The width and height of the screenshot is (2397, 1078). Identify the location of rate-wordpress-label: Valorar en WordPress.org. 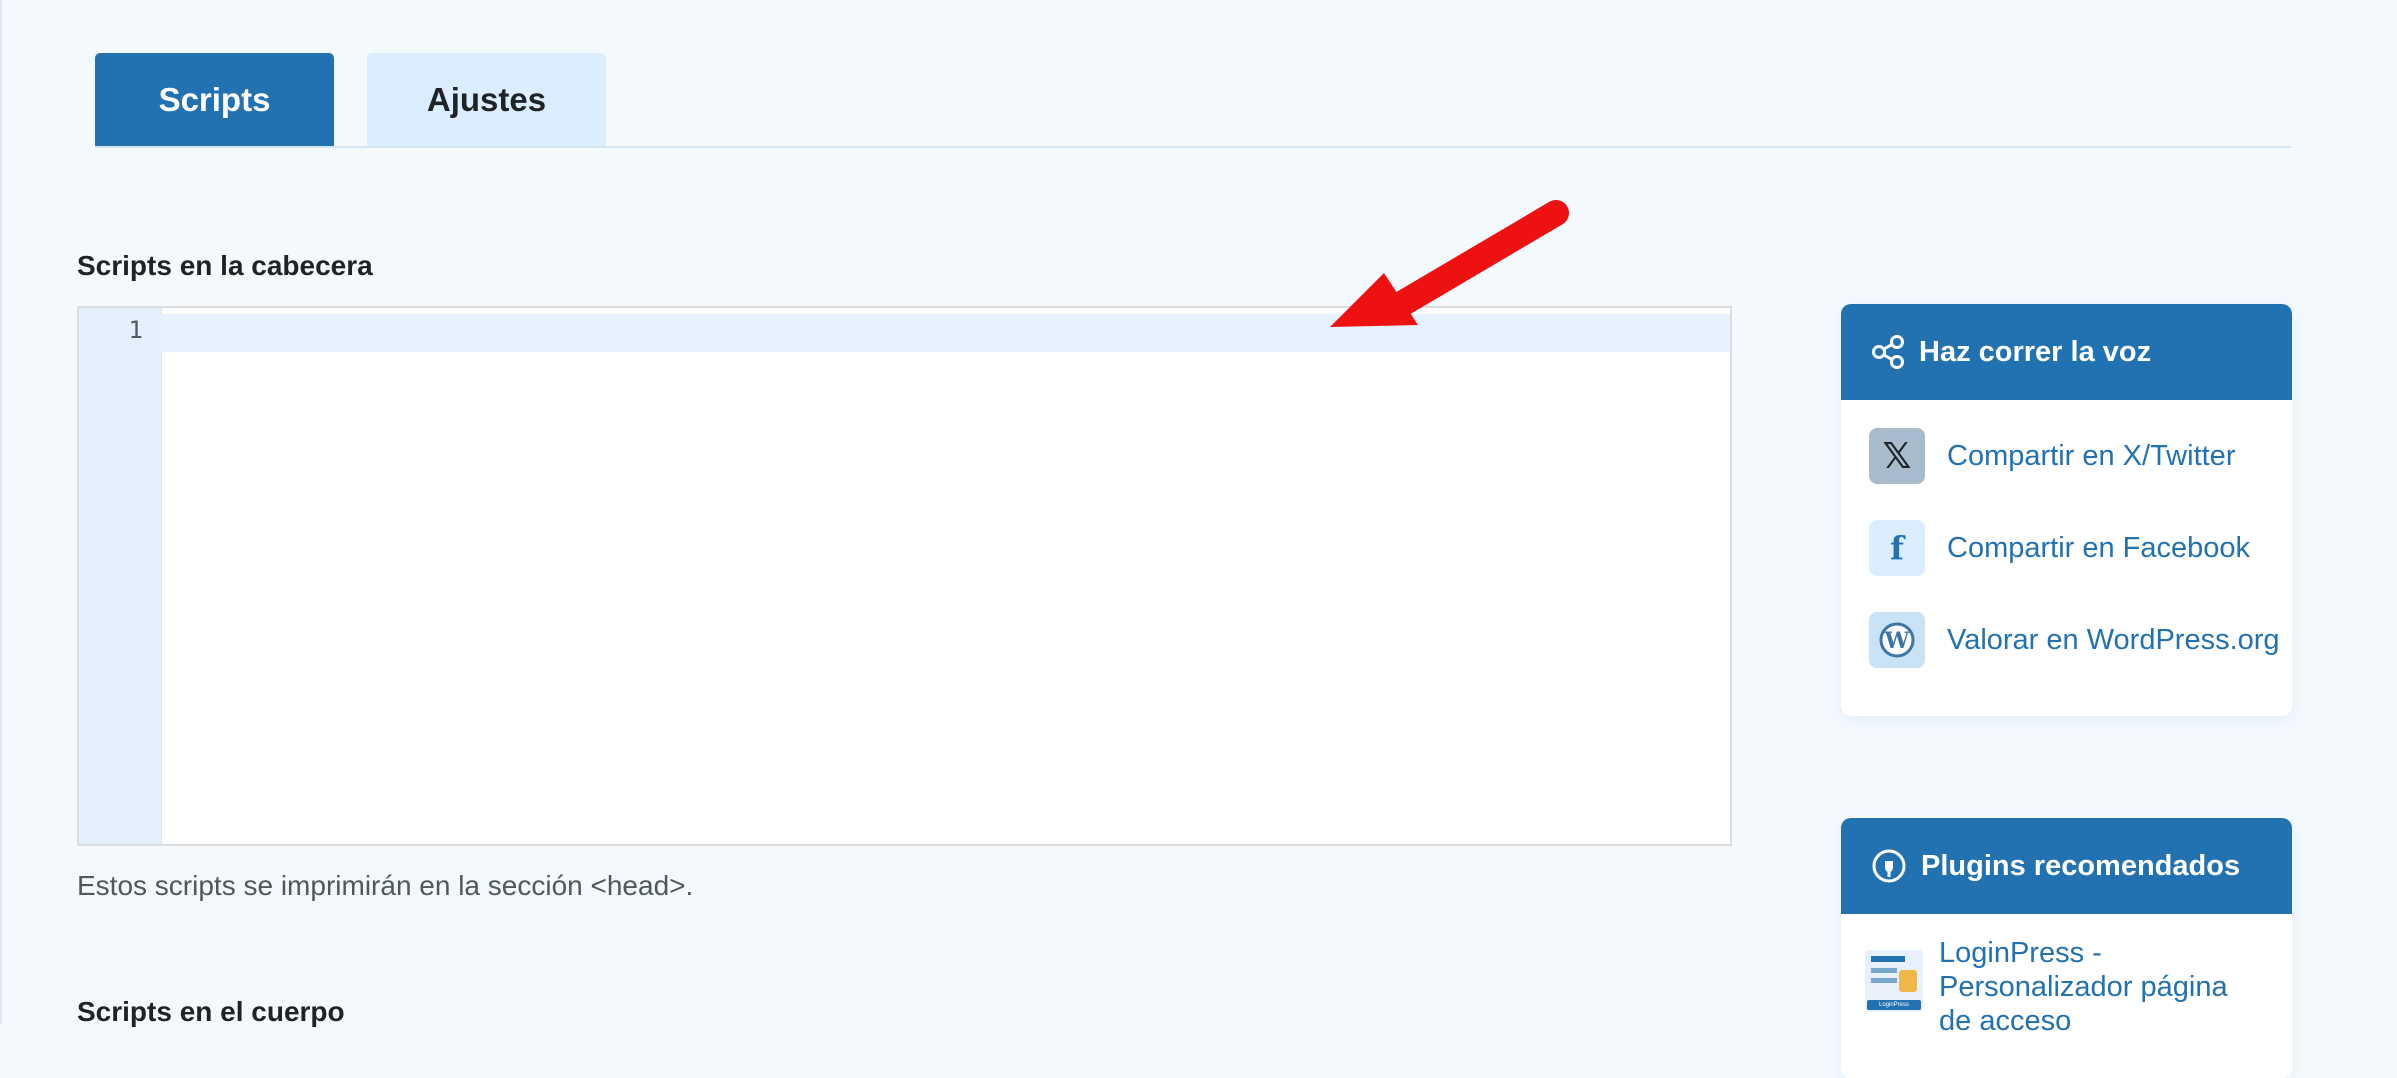
(2113, 639).